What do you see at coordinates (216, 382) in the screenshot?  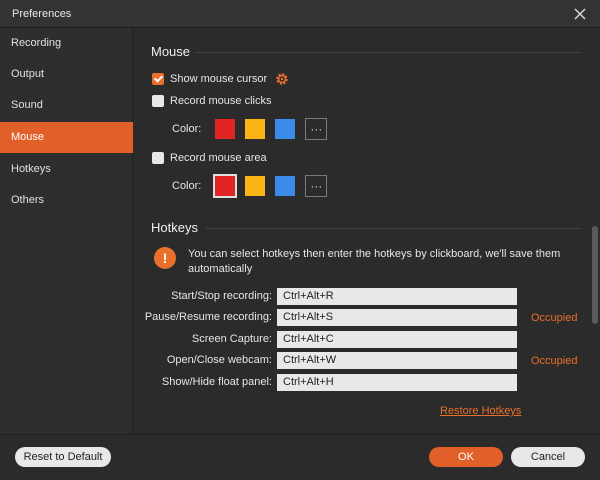 I see `hotkey-label-float-panel: Show/Hide float panel:` at bounding box center [216, 382].